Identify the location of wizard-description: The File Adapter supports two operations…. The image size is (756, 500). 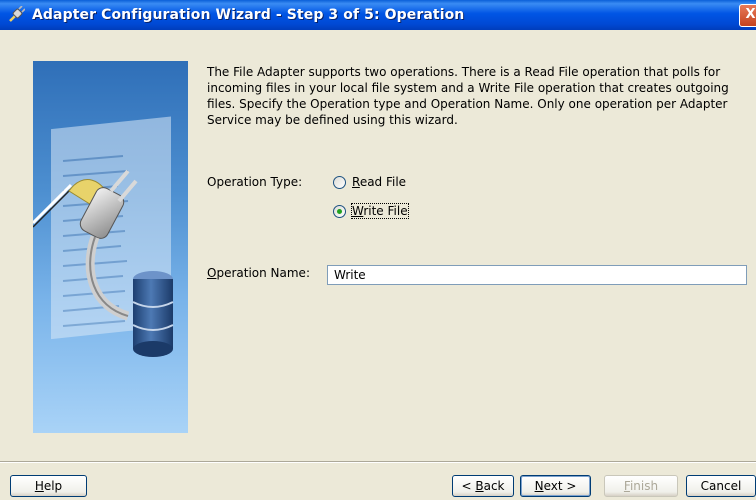
(468, 96).